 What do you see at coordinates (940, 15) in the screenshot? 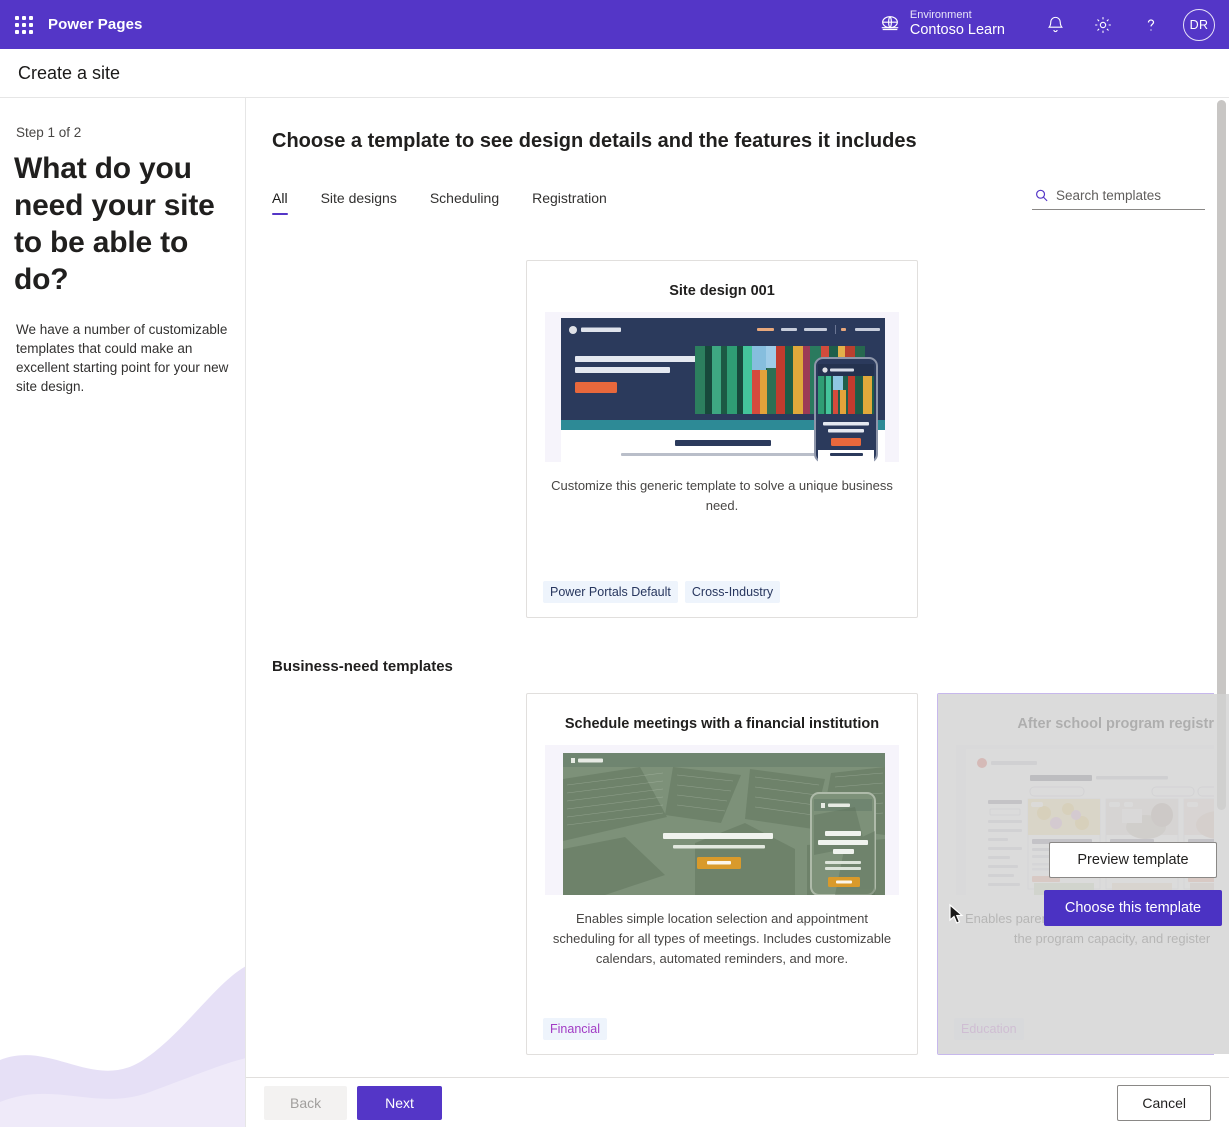
I see `environment-label: Environment` at bounding box center [940, 15].